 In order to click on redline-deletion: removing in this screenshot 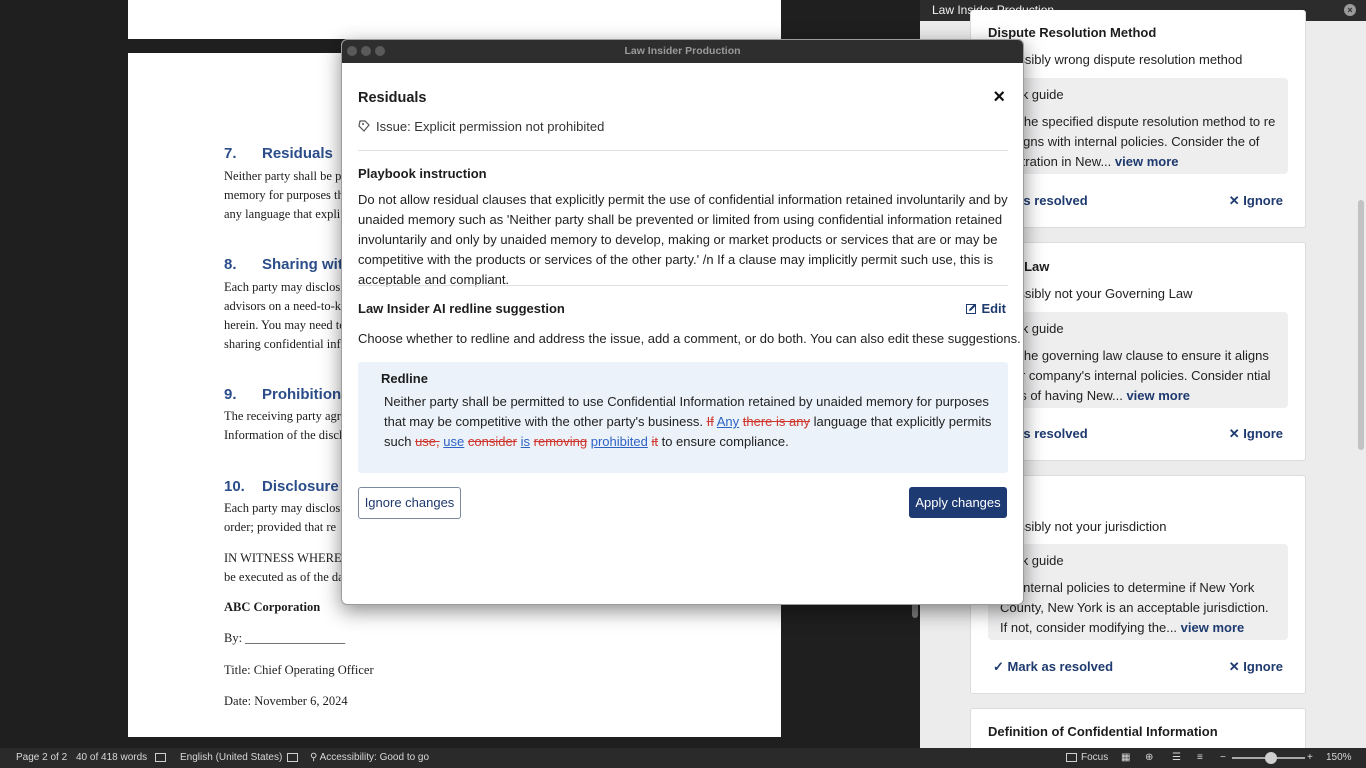, I will do `click(560, 441)`.